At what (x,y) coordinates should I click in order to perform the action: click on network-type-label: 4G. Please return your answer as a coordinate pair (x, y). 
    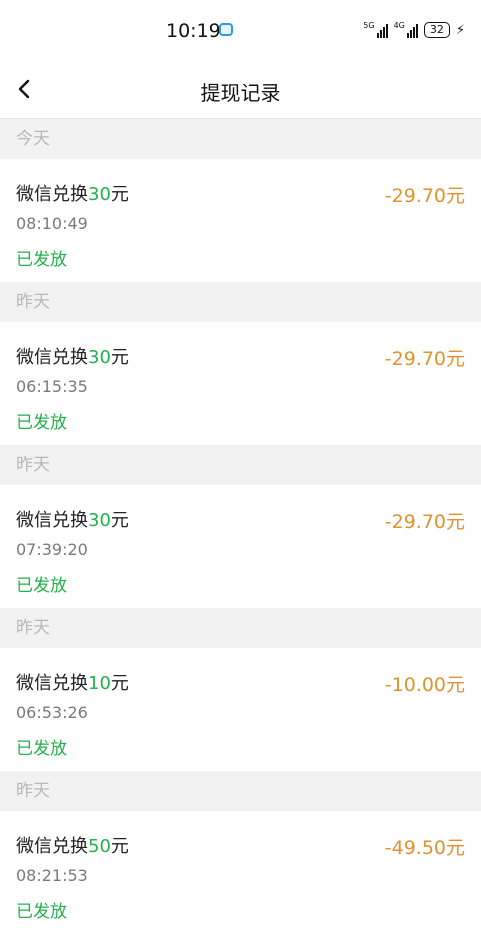
    Looking at the image, I should click on (399, 25).